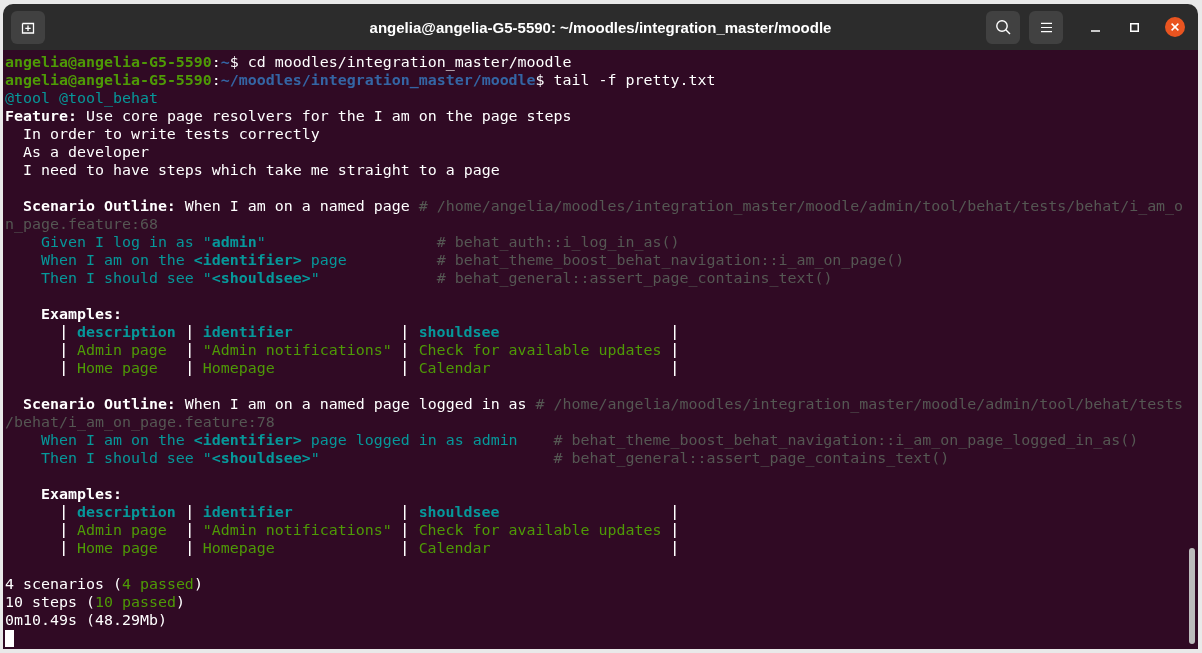 The height and width of the screenshot is (653, 1202). Describe the element at coordinates (275, 404) in the screenshot. I see `scenario-title: Scenario Outline: When I am on a named page logged in as` at that location.